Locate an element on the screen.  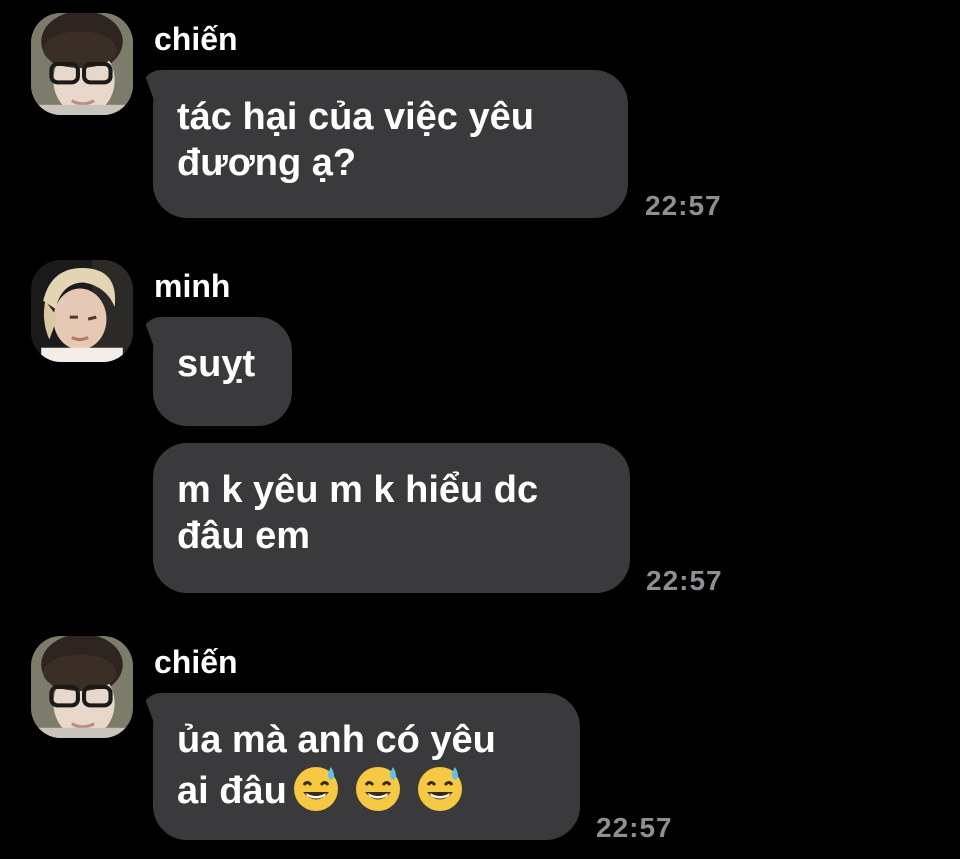
message-text: ai đâu is located at coordinates (232, 791).